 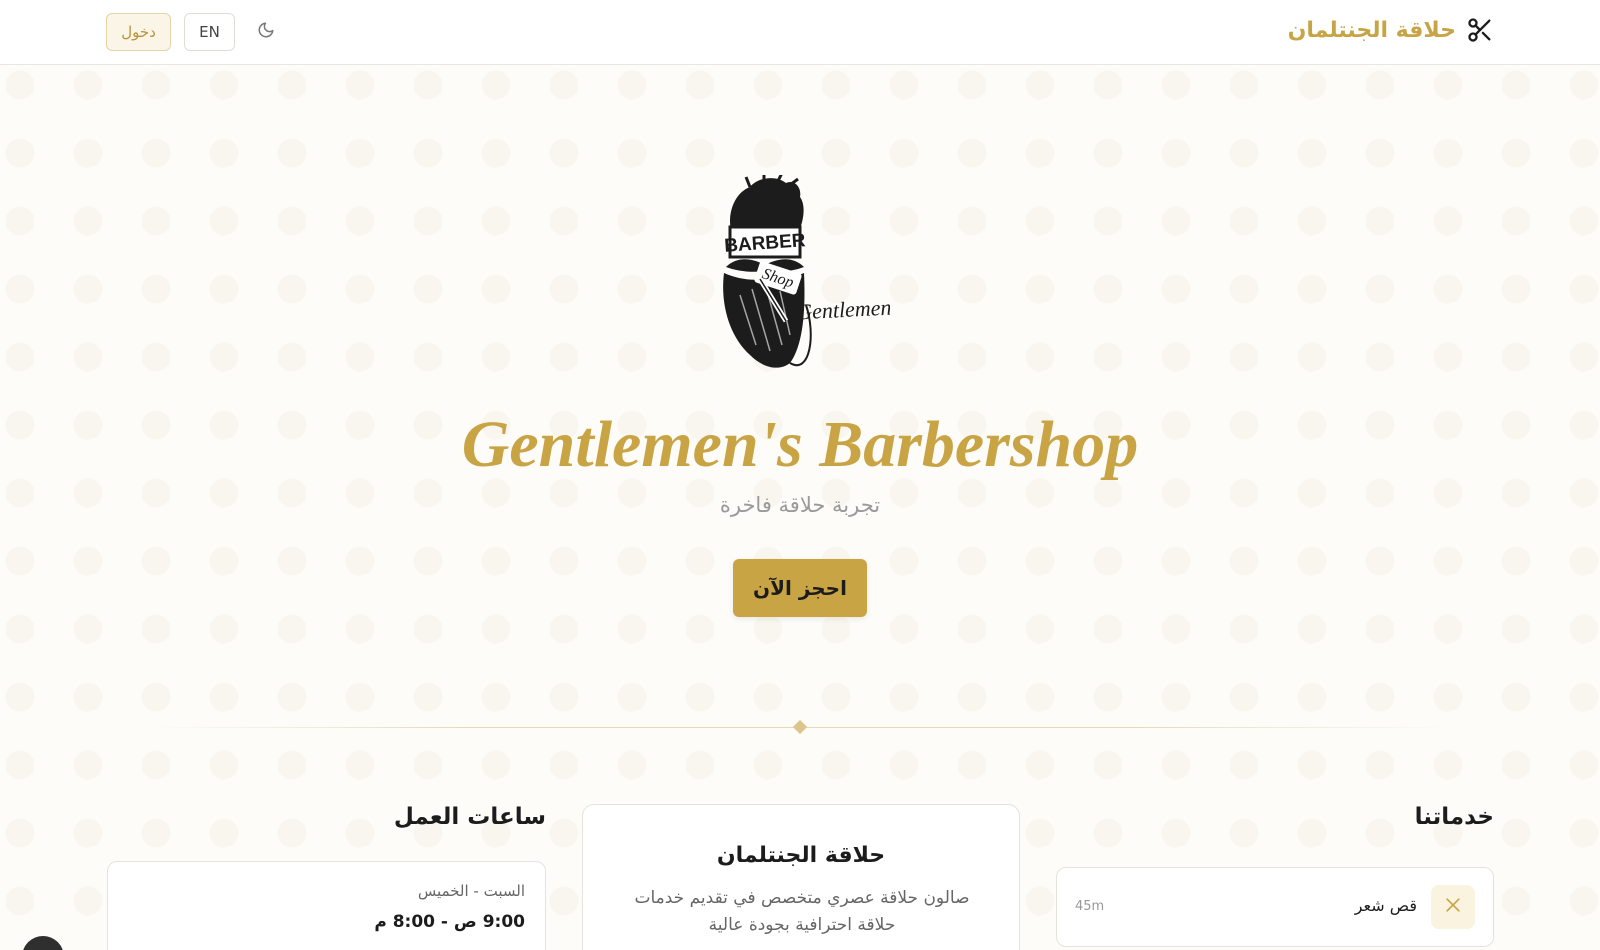 I want to click on svg-text: Gentlemen, so click(x=843, y=310).